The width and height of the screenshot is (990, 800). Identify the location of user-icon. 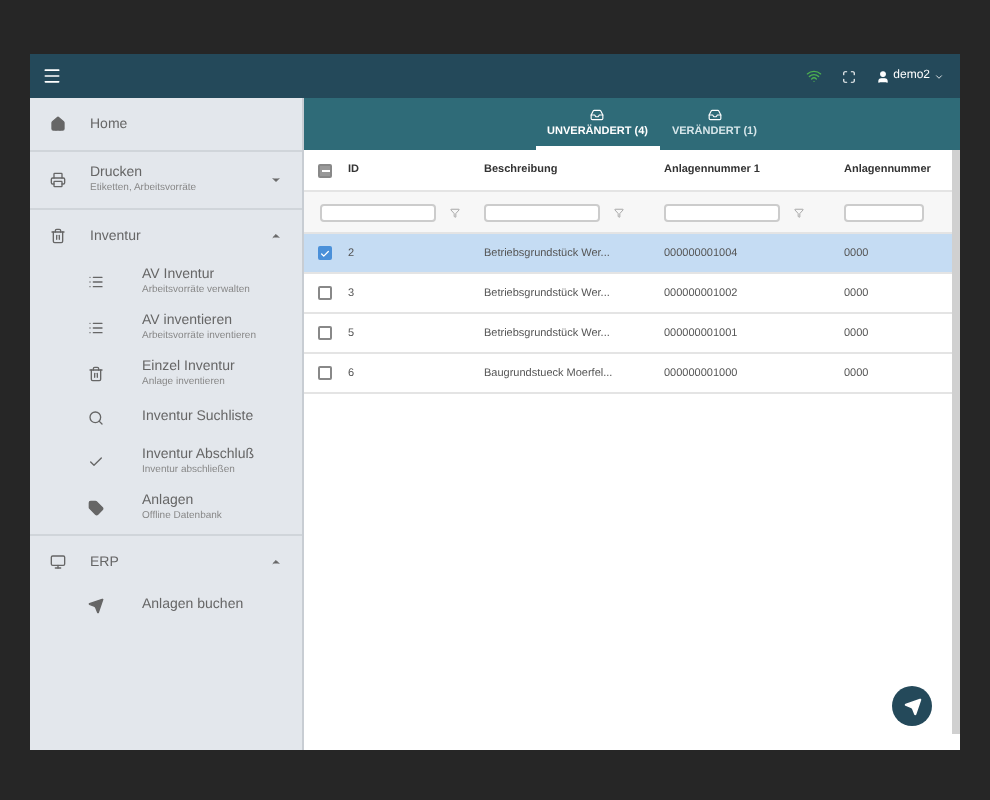
(882, 76).